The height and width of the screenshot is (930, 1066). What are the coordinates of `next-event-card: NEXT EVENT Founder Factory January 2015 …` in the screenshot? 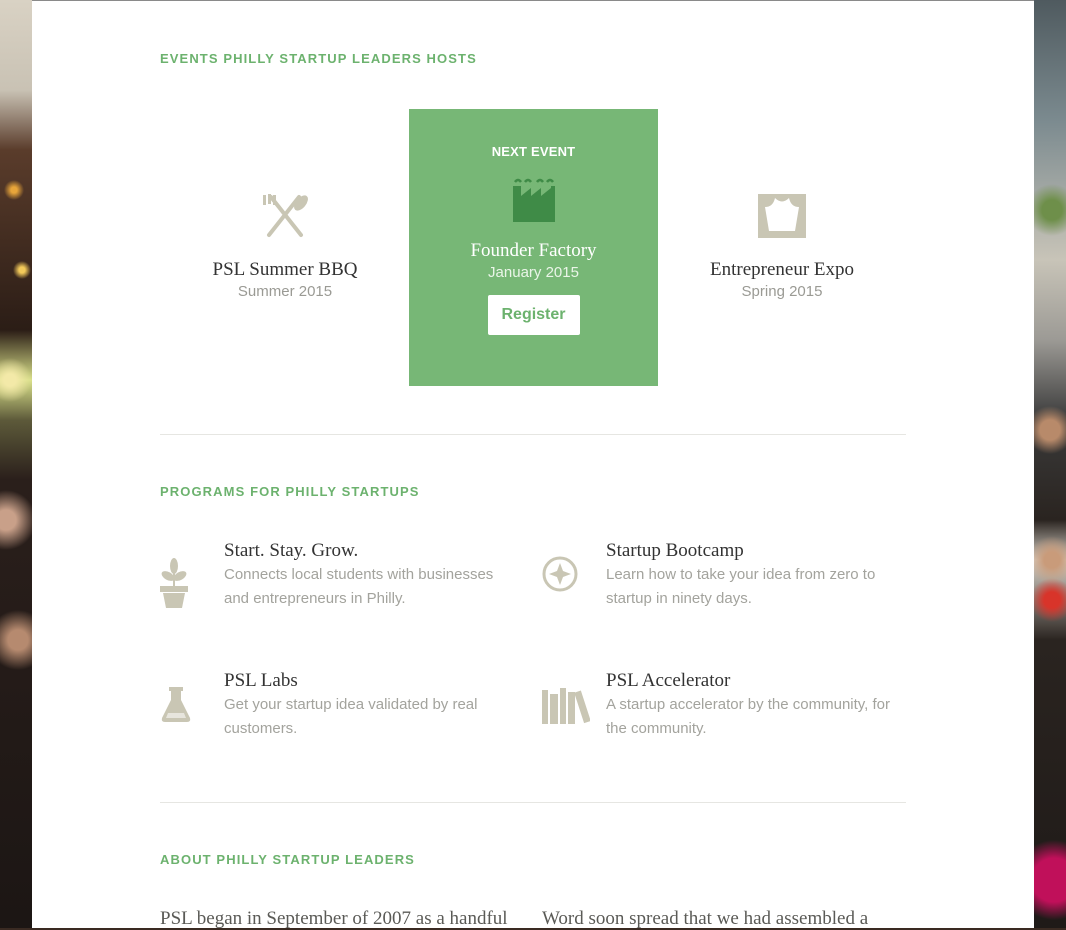 It's located at (533, 247).